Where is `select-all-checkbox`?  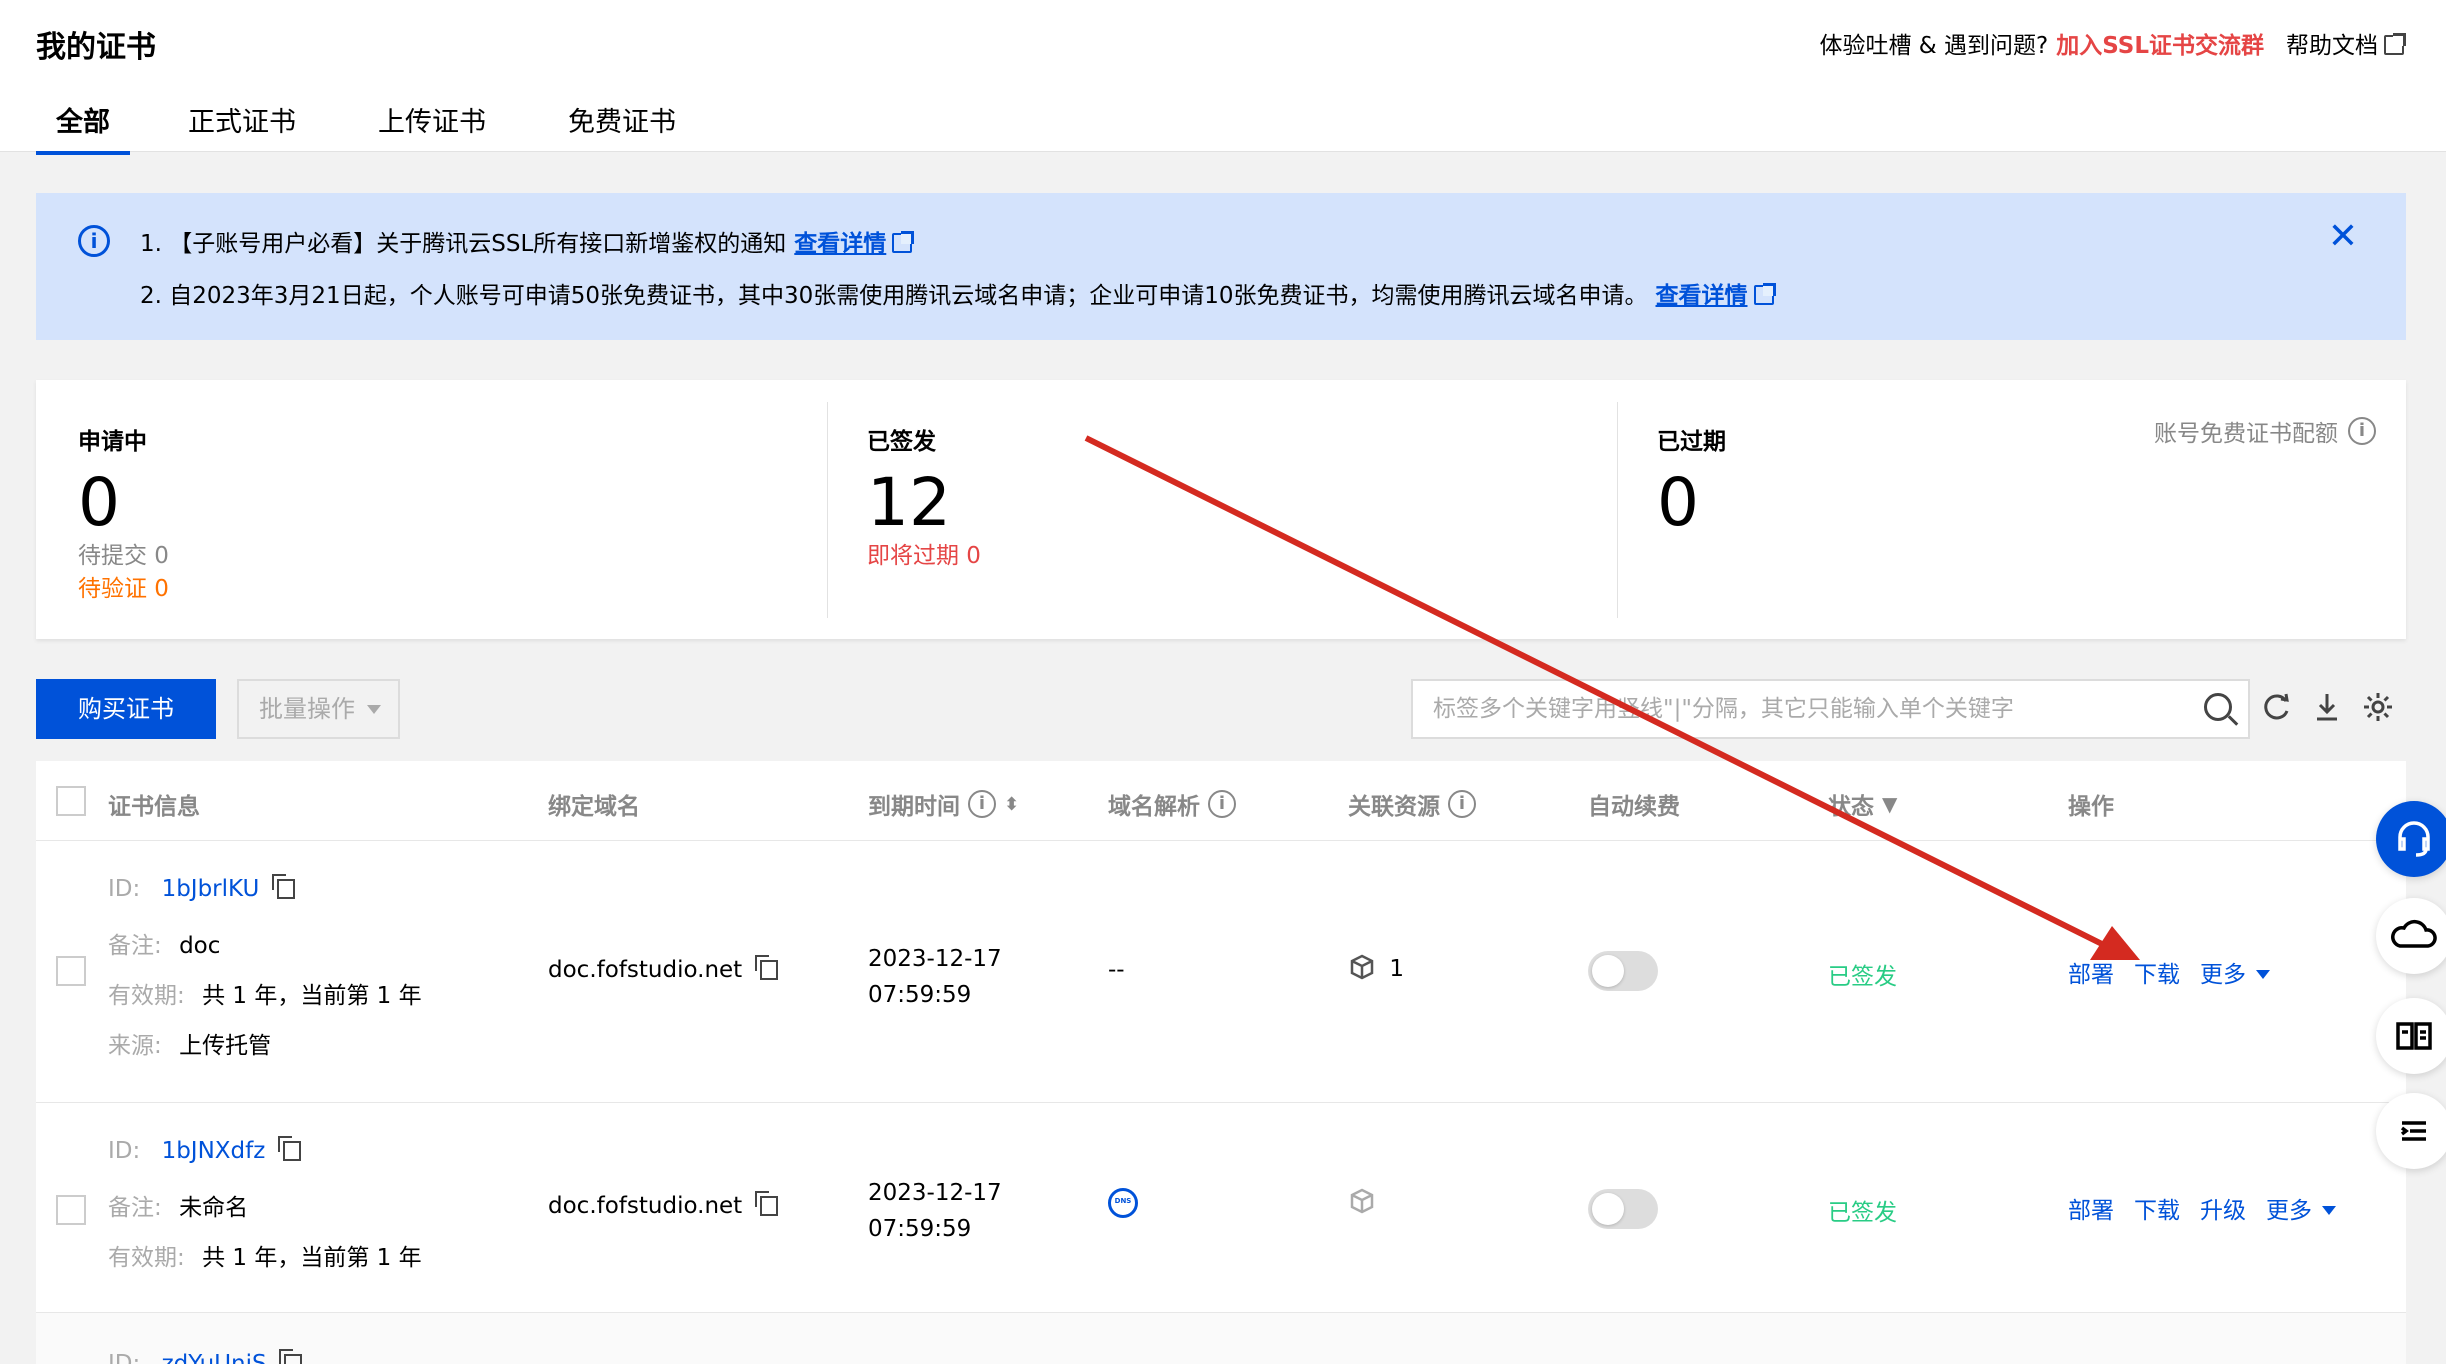
select-all-checkbox is located at coordinates (71, 801).